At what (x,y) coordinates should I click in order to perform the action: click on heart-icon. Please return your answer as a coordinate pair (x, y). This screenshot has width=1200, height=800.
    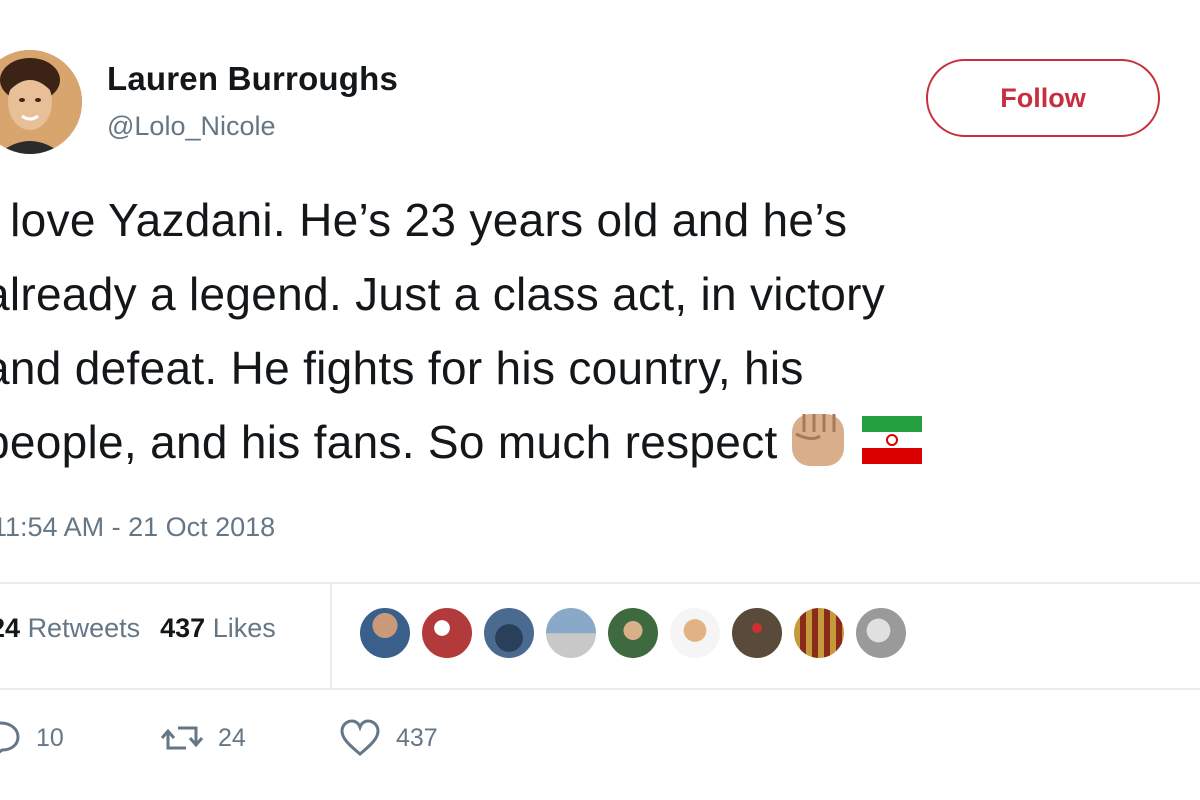
    Looking at the image, I should click on (360, 737).